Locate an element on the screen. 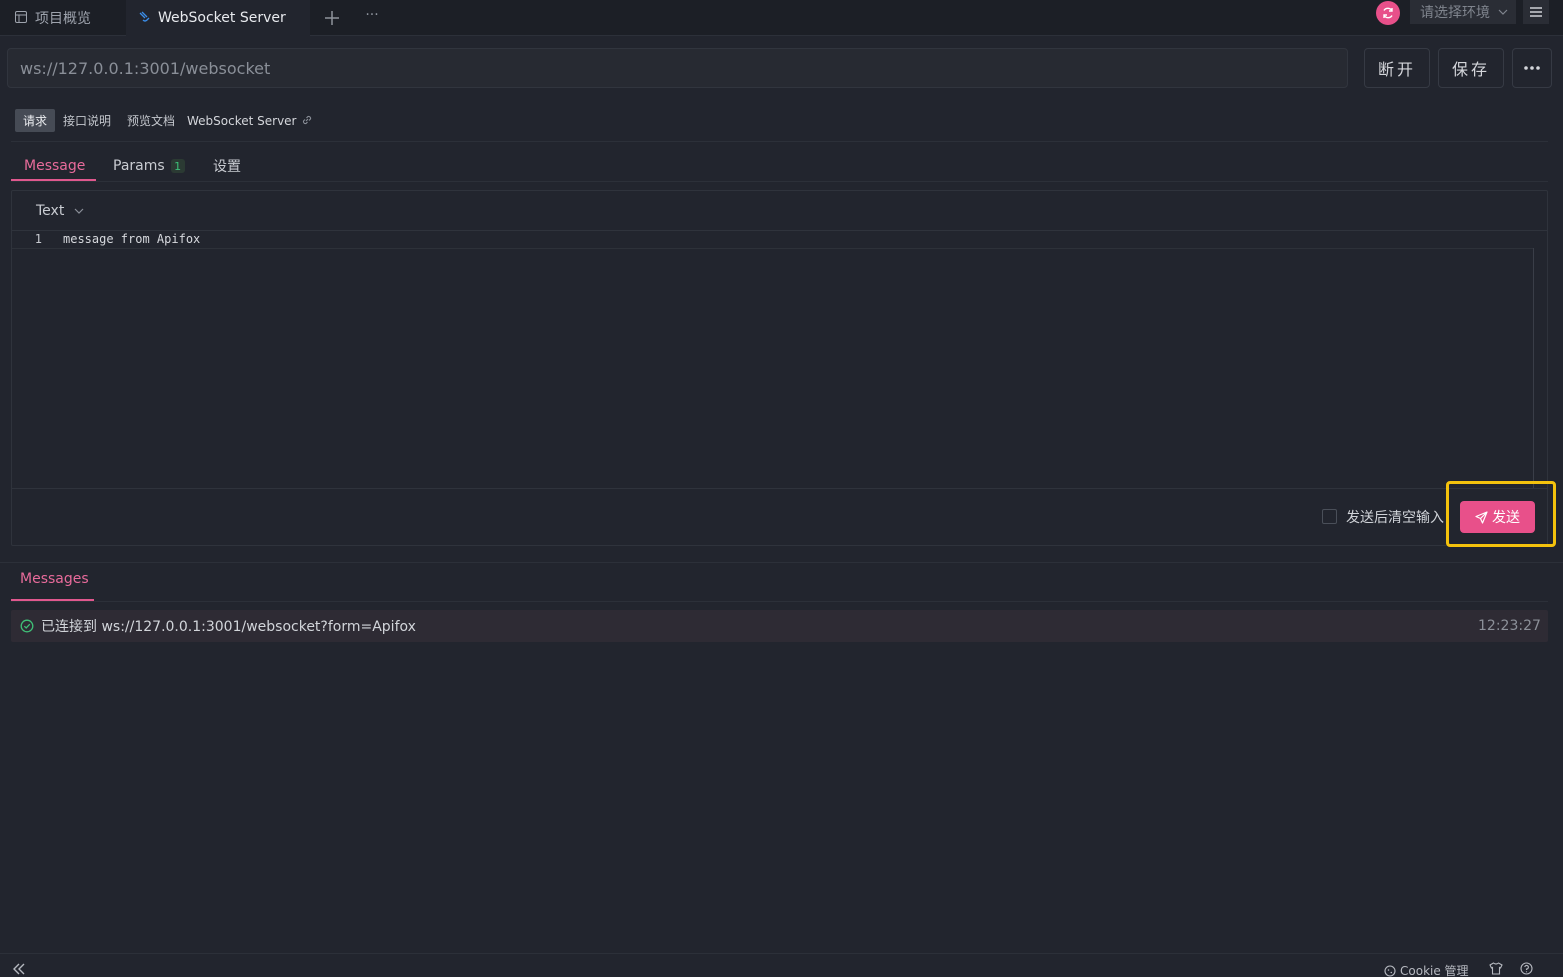 This screenshot has height=977, width=1563. websocket-icon is located at coordinates (145, 18).